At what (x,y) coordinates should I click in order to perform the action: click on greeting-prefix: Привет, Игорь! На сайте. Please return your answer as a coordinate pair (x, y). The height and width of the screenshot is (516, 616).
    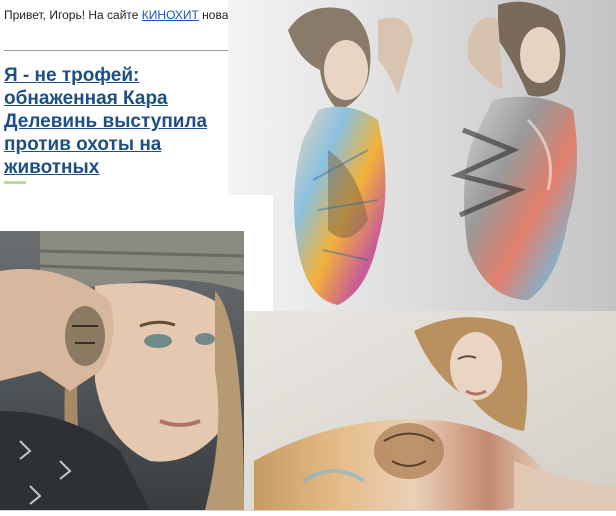
    Looking at the image, I should click on (73, 15).